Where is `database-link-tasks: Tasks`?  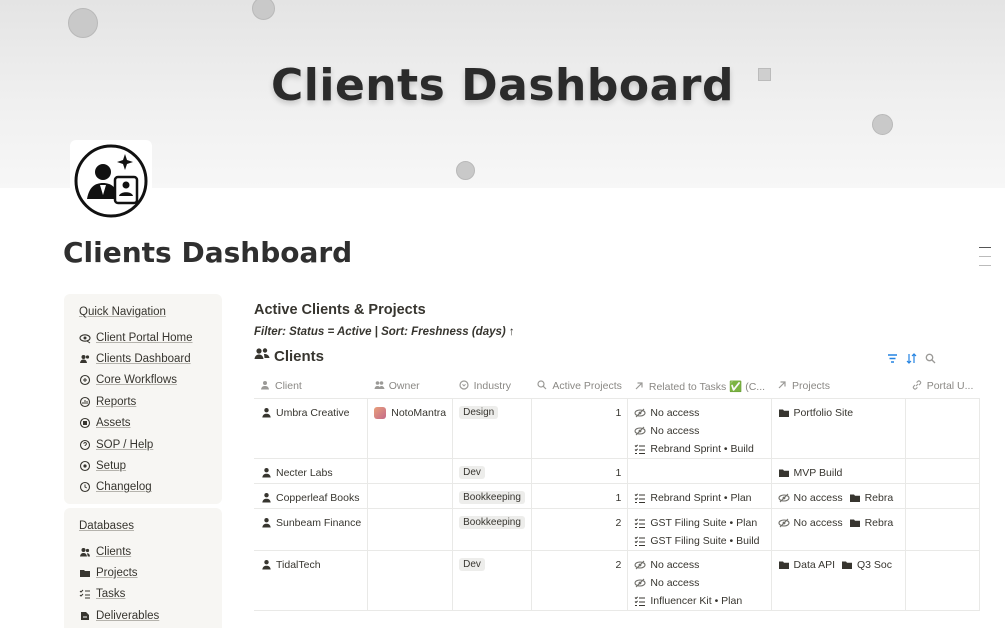
database-link-tasks: Tasks is located at coordinates (143, 594).